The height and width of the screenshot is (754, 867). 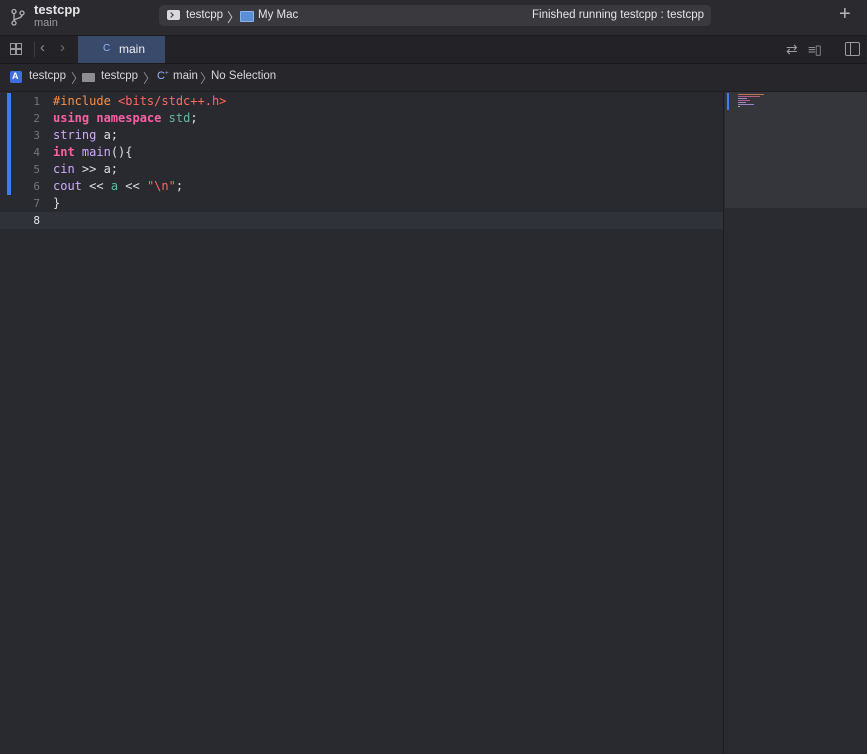 I want to click on minimap-change-bar, so click(x=728, y=101).